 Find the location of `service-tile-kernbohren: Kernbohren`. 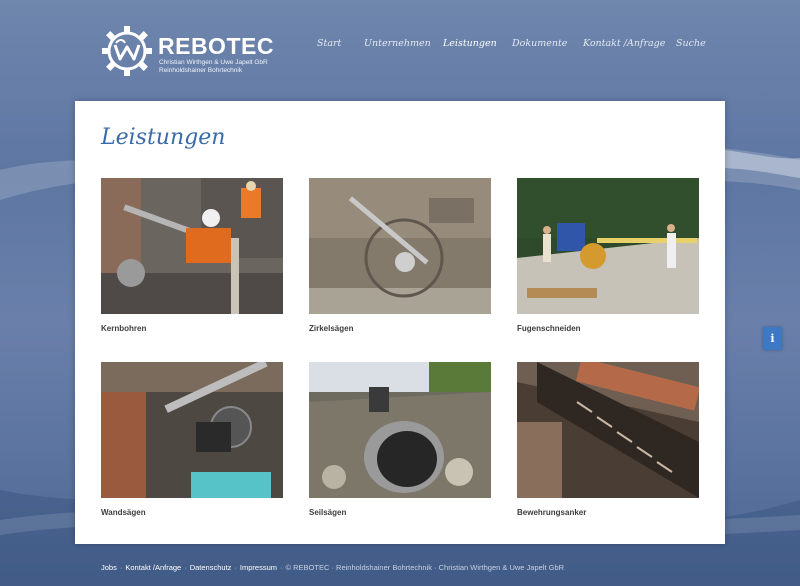

service-tile-kernbohren: Kernbohren is located at coordinates (192, 255).